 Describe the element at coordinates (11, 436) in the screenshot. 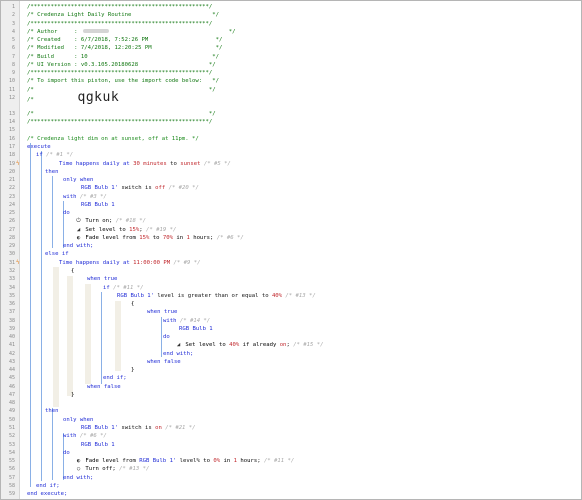

I see `line-number: 52` at that location.